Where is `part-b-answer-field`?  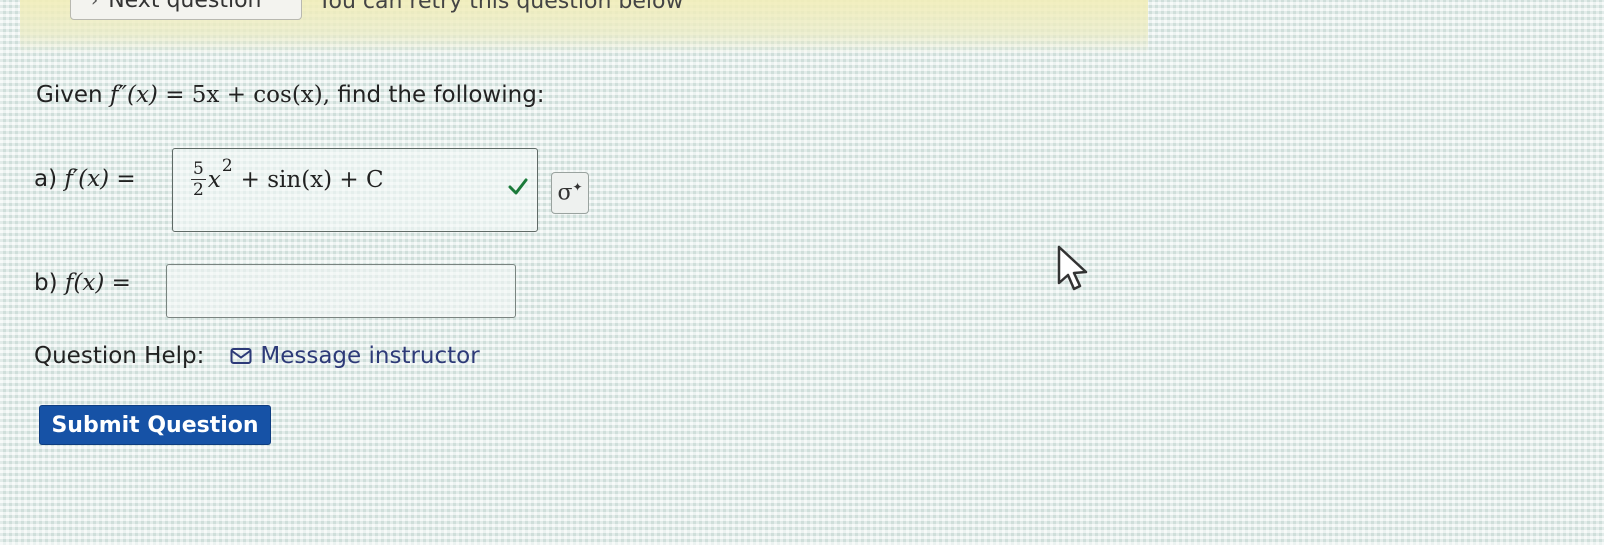
part-b-answer-field is located at coordinates (341, 291).